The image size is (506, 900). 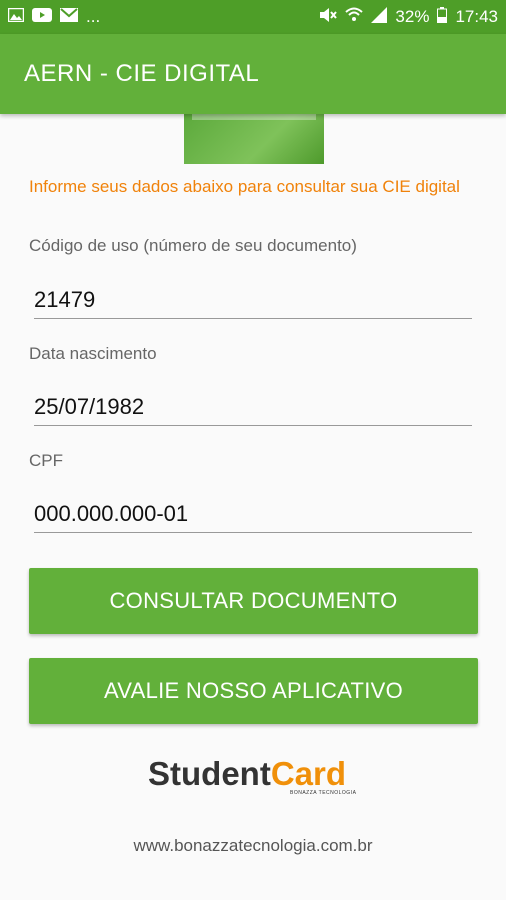 I want to click on brand-wordmark: StudentCard, so click(x=258, y=774).